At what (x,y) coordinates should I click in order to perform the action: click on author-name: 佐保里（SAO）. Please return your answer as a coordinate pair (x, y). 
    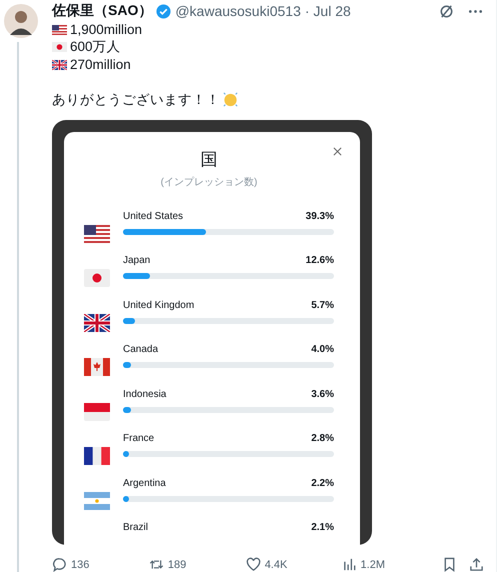
    Looking at the image, I should click on (102, 11).